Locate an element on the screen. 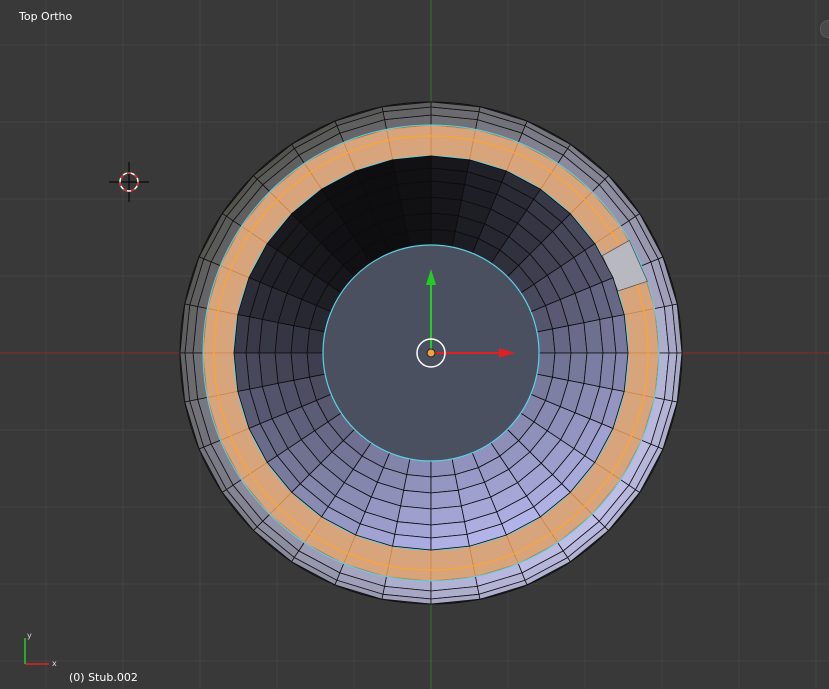  view-name-label: Top Ortho is located at coordinates (46, 16).